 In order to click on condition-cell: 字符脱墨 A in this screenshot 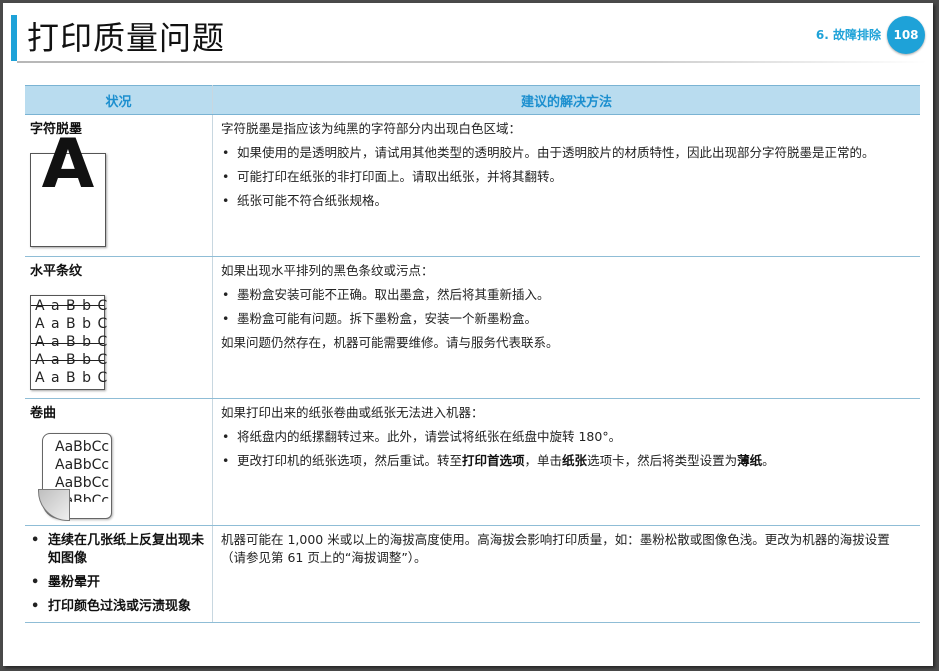, I will do `click(119, 185)`.